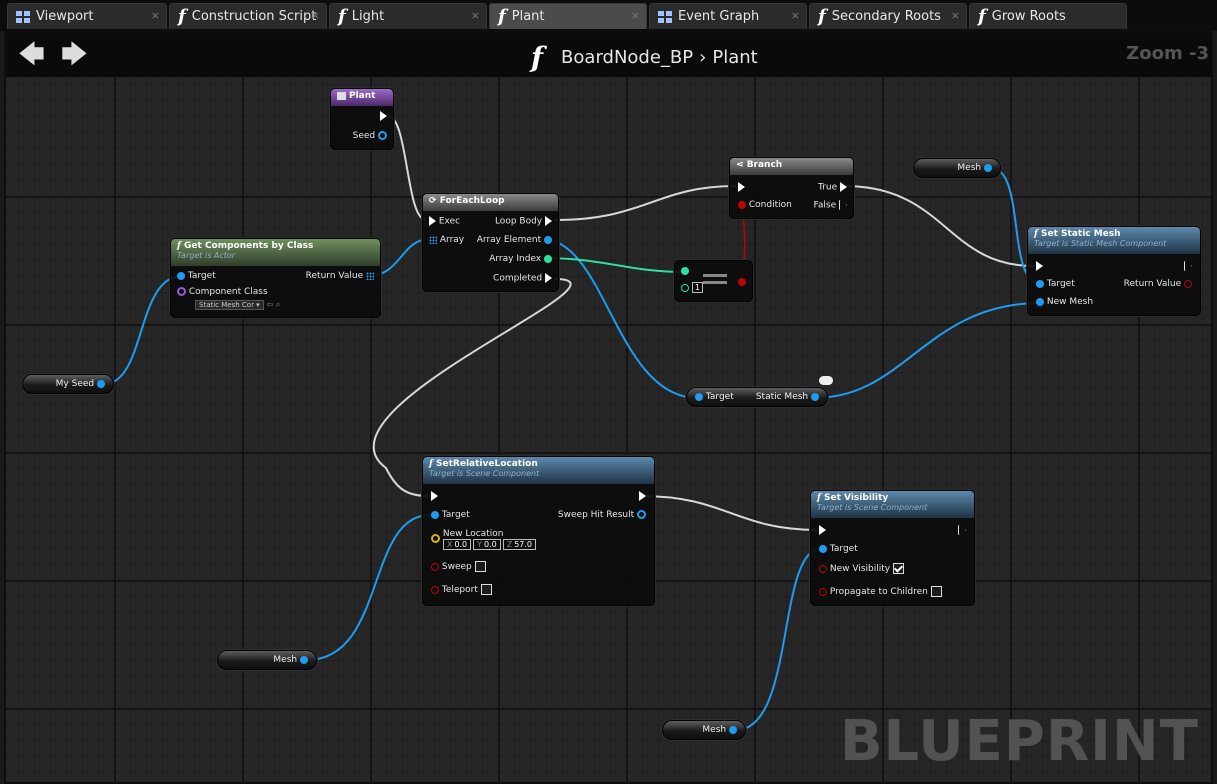  What do you see at coordinates (519, 544) in the screenshot?
I see `location-z-field: Z 57.0` at bounding box center [519, 544].